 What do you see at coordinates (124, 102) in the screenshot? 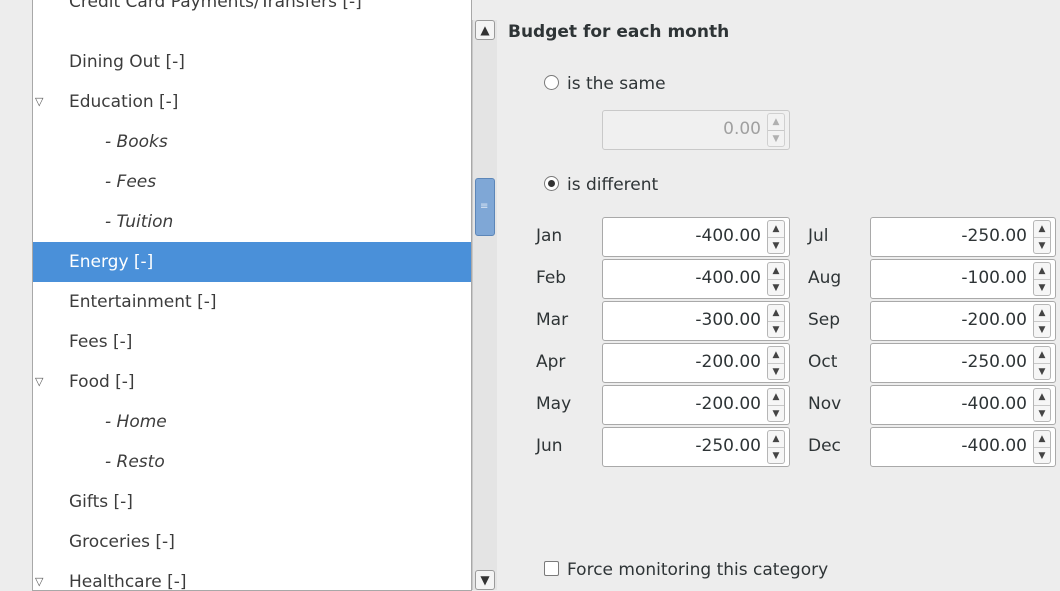
I see `tree-item-label: Education [-]` at bounding box center [124, 102].